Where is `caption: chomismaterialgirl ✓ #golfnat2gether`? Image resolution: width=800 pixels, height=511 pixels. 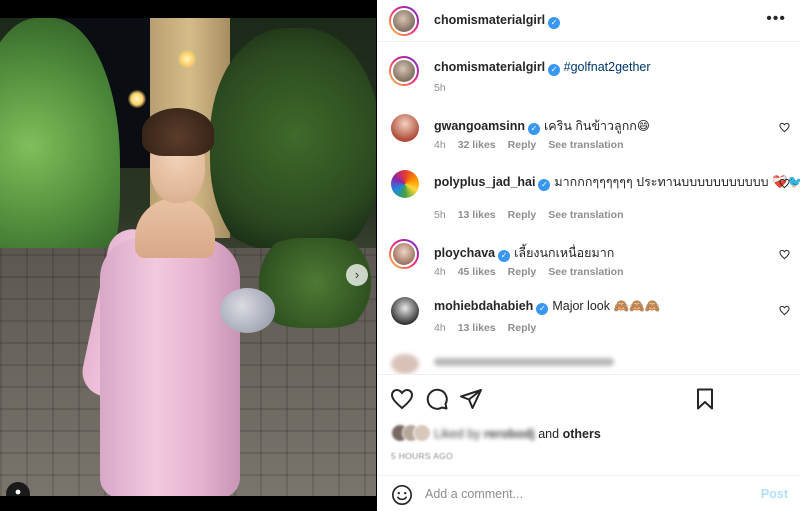 caption: chomismaterialgirl ✓ #golfnat2gether is located at coordinates (542, 68).